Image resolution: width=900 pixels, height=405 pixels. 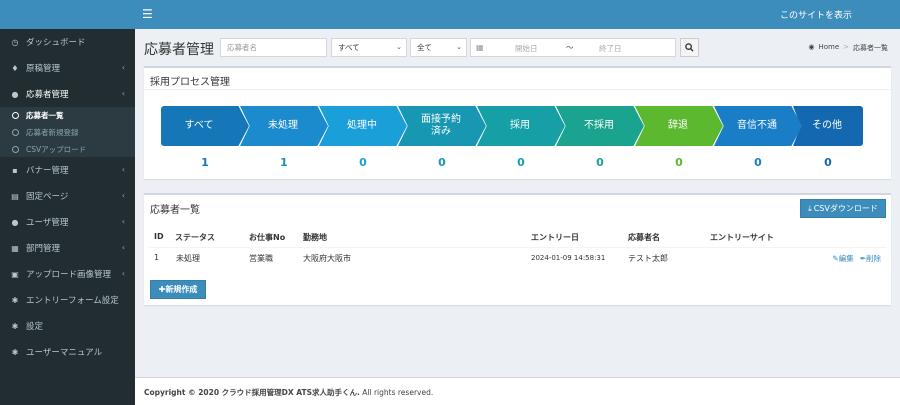 I want to click on breadcrumb-home: Home, so click(x=828, y=48).